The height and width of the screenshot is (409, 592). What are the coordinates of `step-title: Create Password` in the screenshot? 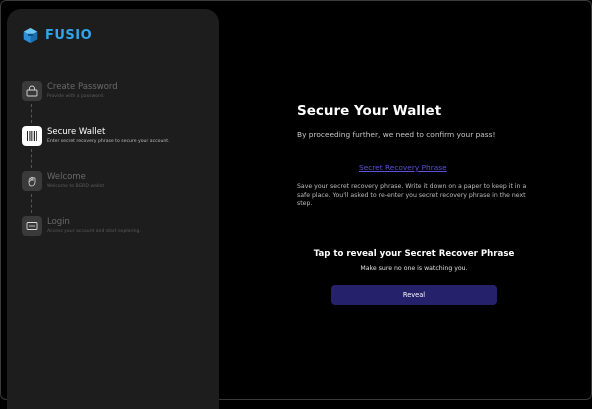 It's located at (82, 87).